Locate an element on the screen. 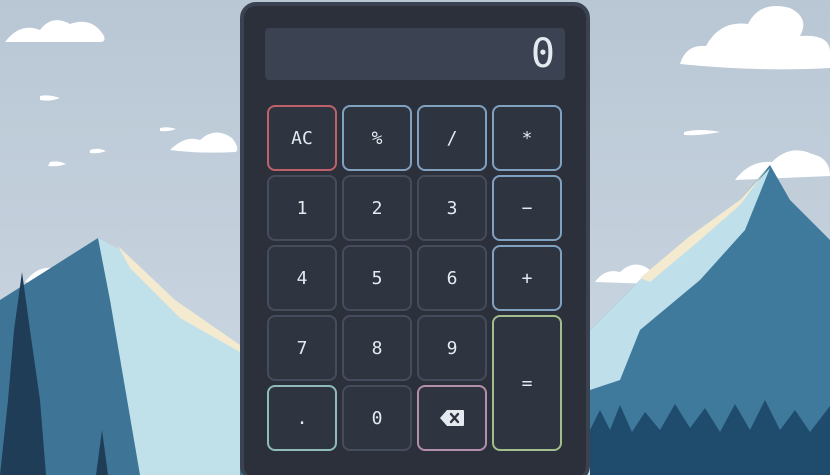  backspace-icon is located at coordinates (452, 418).